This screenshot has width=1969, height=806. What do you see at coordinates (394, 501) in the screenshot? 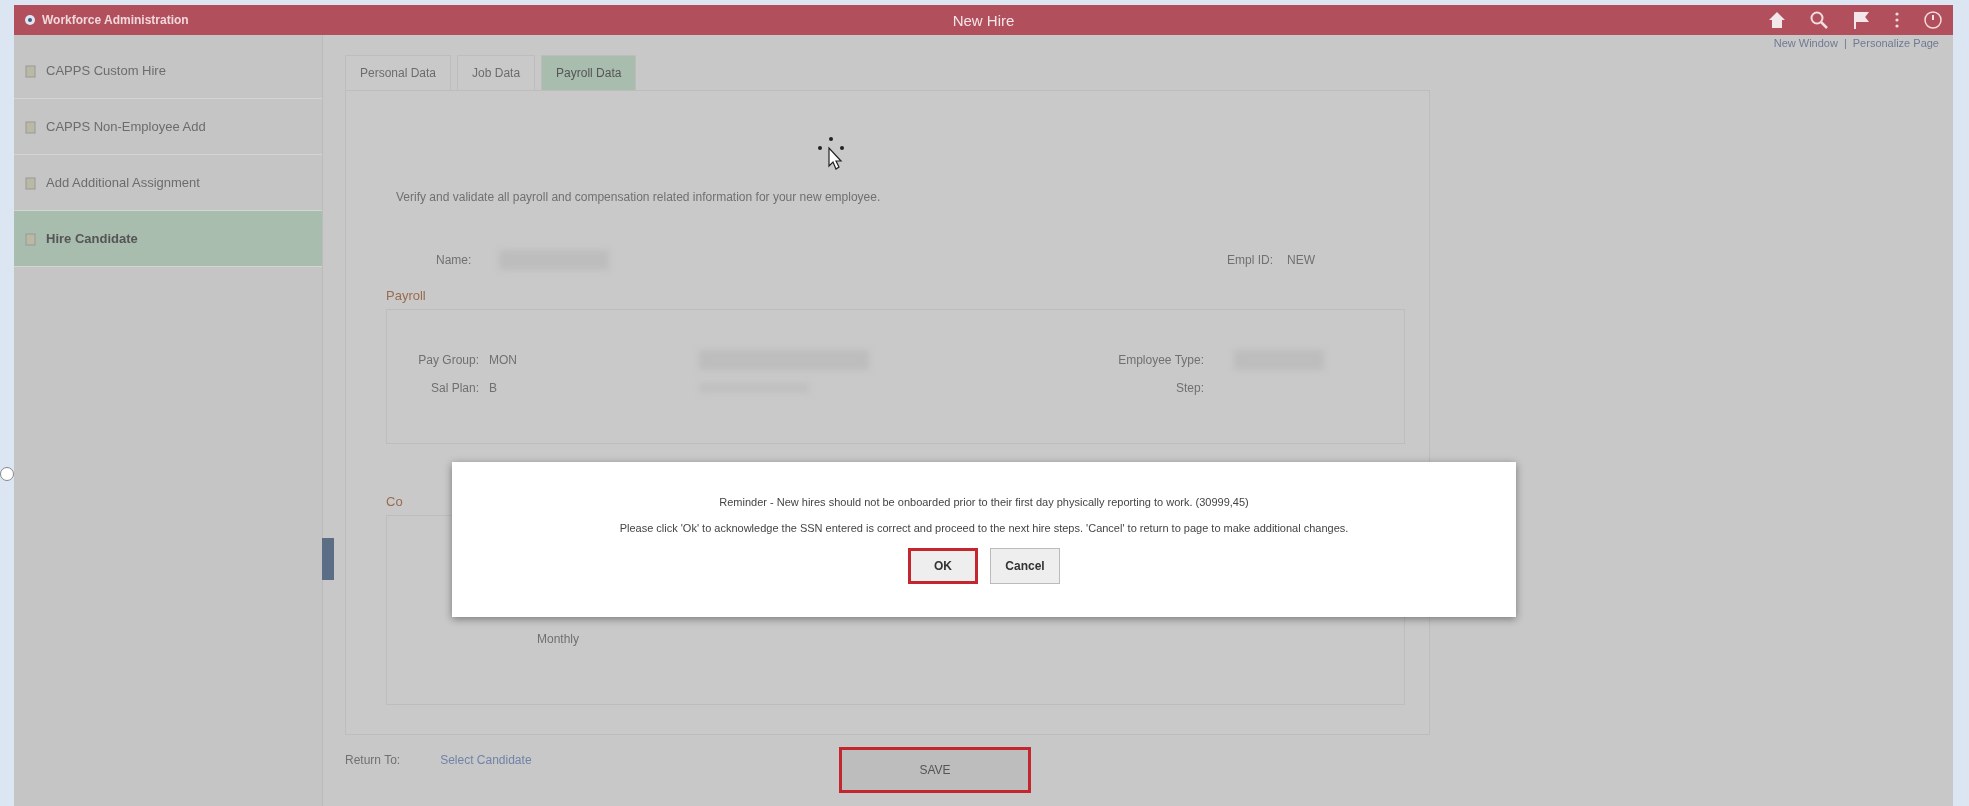
I see `section-title: Co` at bounding box center [394, 501].